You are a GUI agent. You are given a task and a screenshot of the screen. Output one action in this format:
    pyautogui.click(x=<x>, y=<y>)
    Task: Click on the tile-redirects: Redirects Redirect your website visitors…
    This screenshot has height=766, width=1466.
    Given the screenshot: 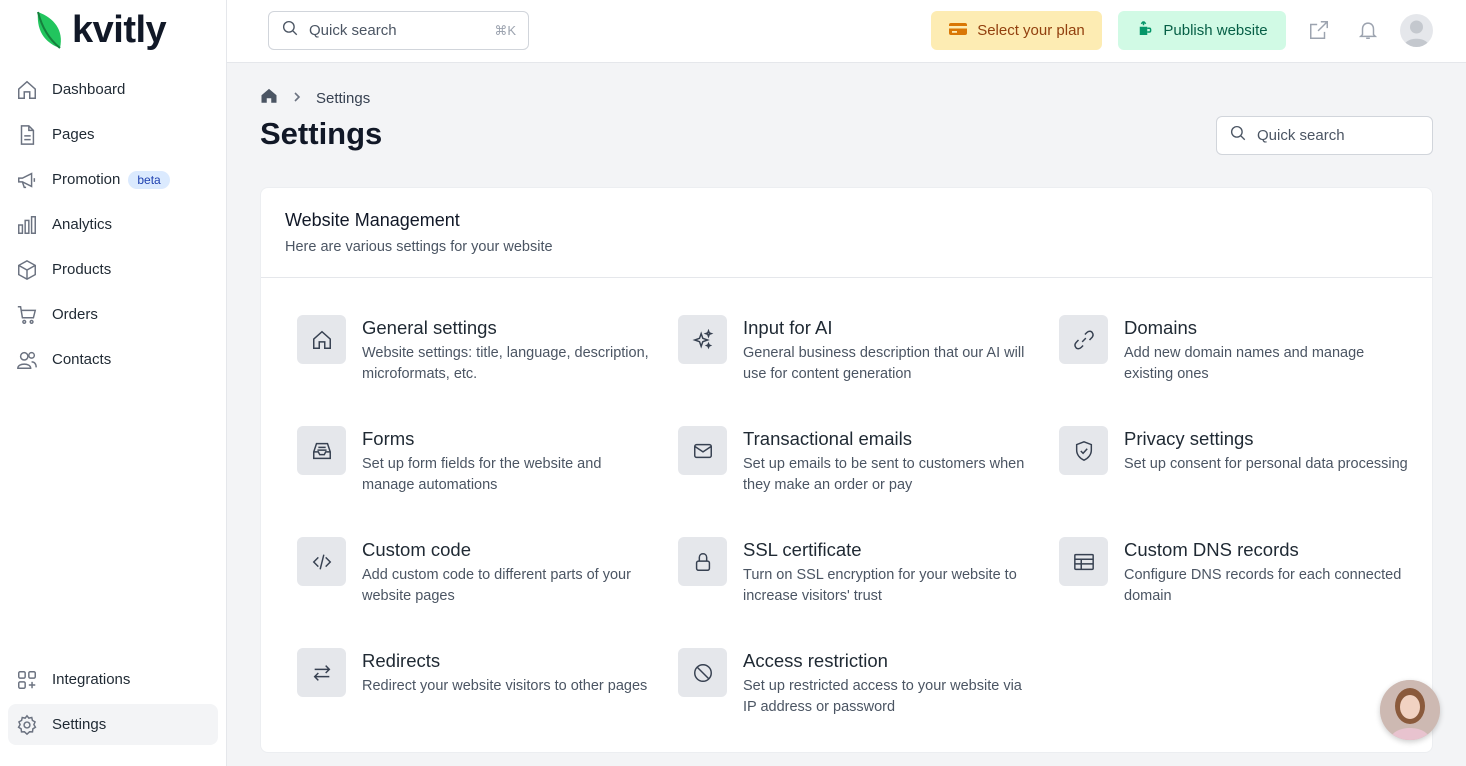 What is the action you would take?
    pyautogui.click(x=477, y=698)
    